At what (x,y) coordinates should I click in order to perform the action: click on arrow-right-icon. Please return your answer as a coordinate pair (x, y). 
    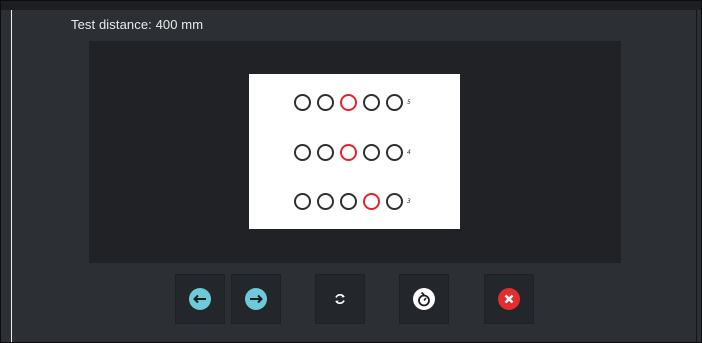
    Looking at the image, I should click on (256, 299).